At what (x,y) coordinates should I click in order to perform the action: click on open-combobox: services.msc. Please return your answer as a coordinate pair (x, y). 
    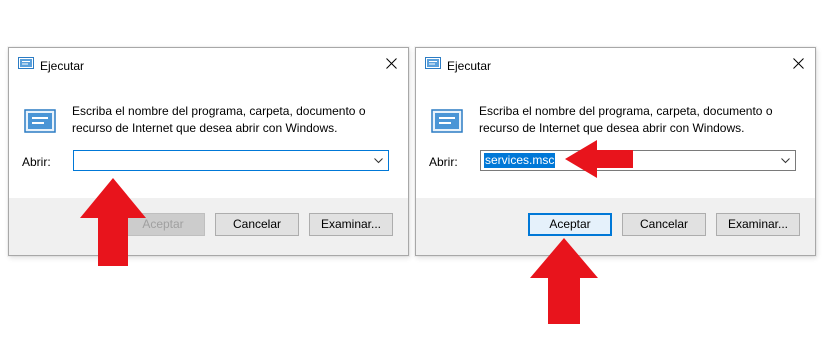
    Looking at the image, I should click on (638, 160).